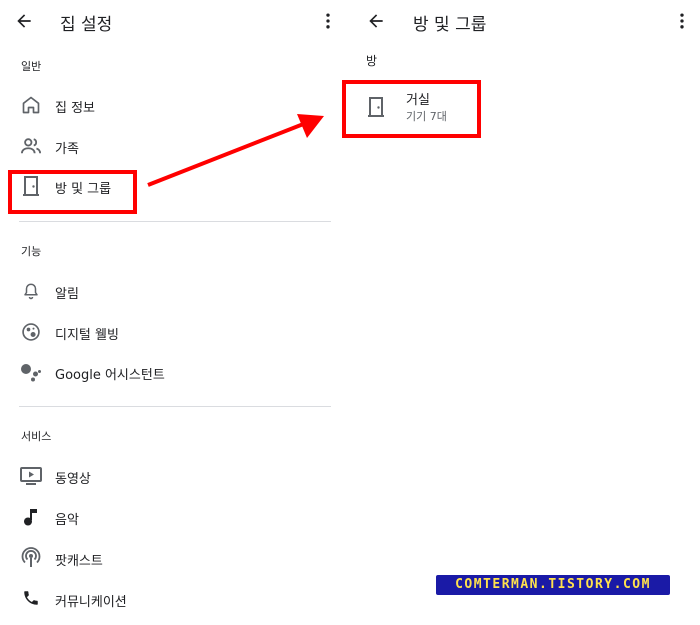 This screenshot has height=625, width=700. I want to click on section-label-rooms: 방, so click(372, 61).